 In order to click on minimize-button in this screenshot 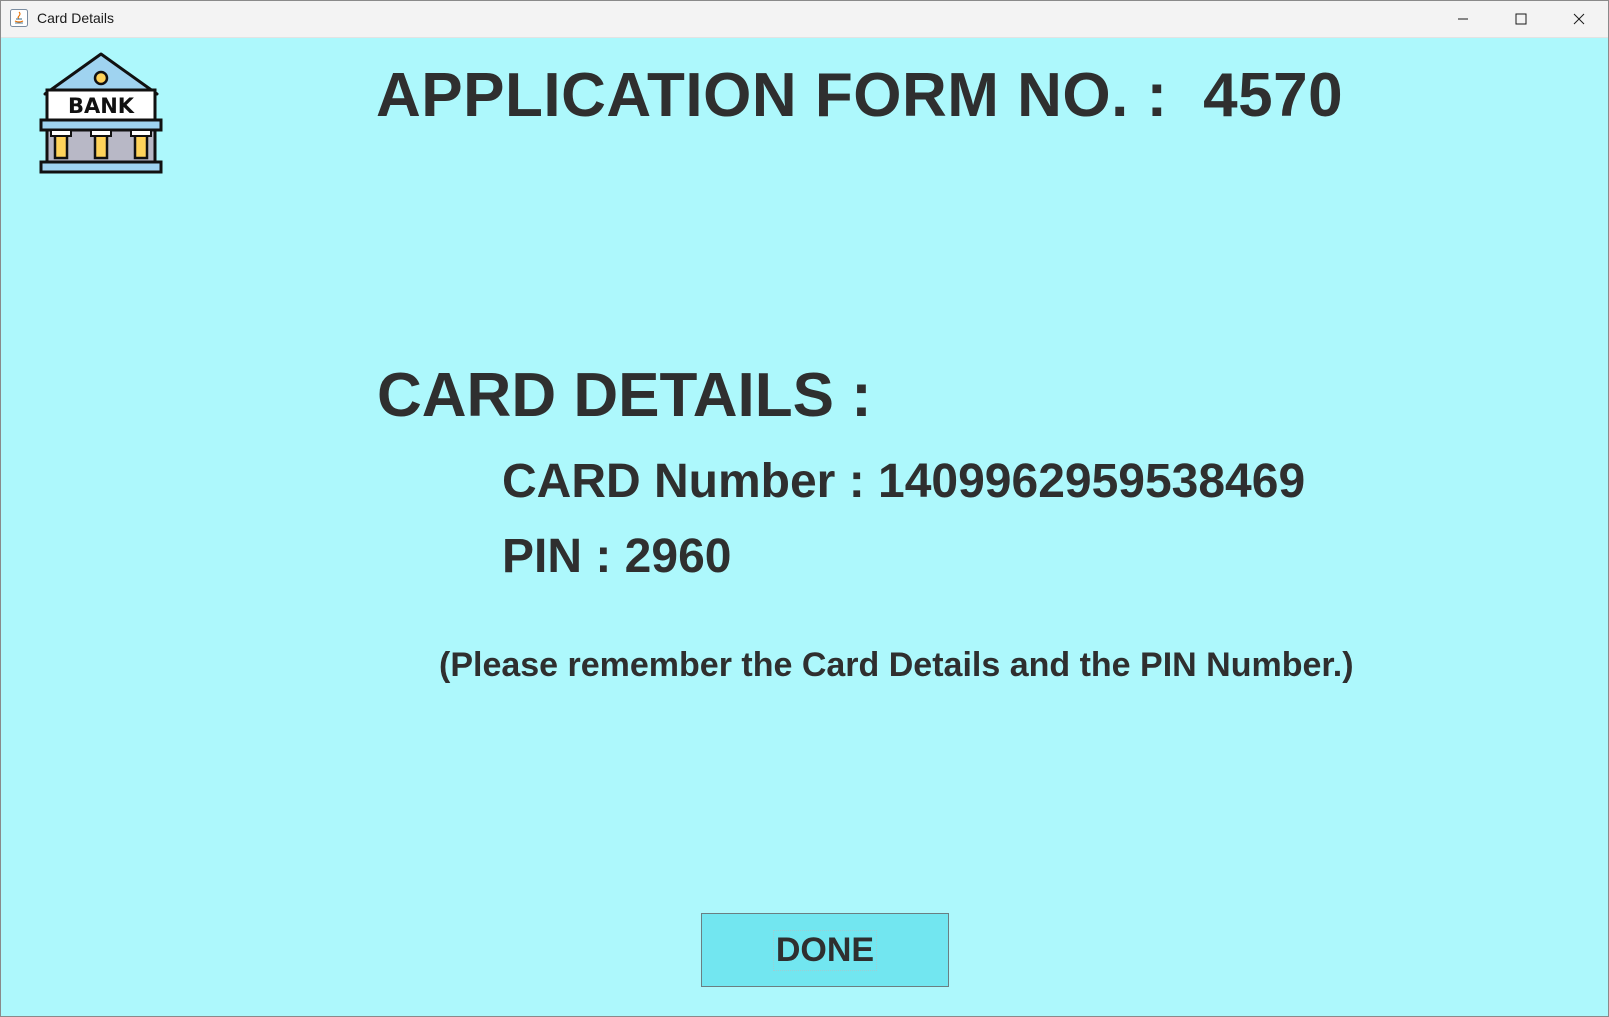, I will do `click(1463, 19)`.